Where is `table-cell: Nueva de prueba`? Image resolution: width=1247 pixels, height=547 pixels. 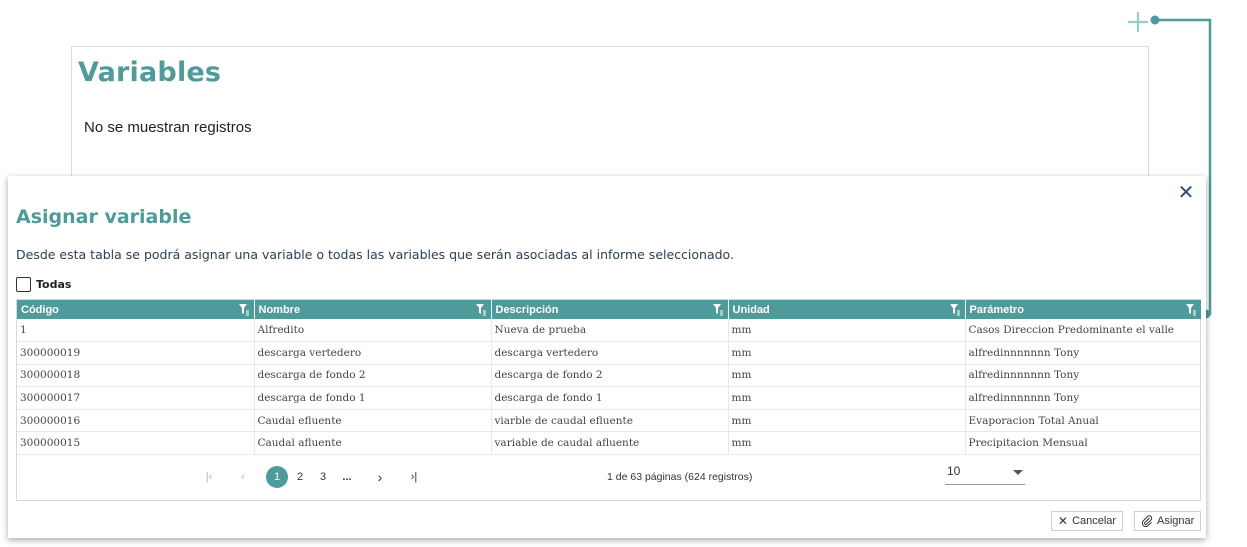 table-cell: Nueva de prueba is located at coordinates (610, 331).